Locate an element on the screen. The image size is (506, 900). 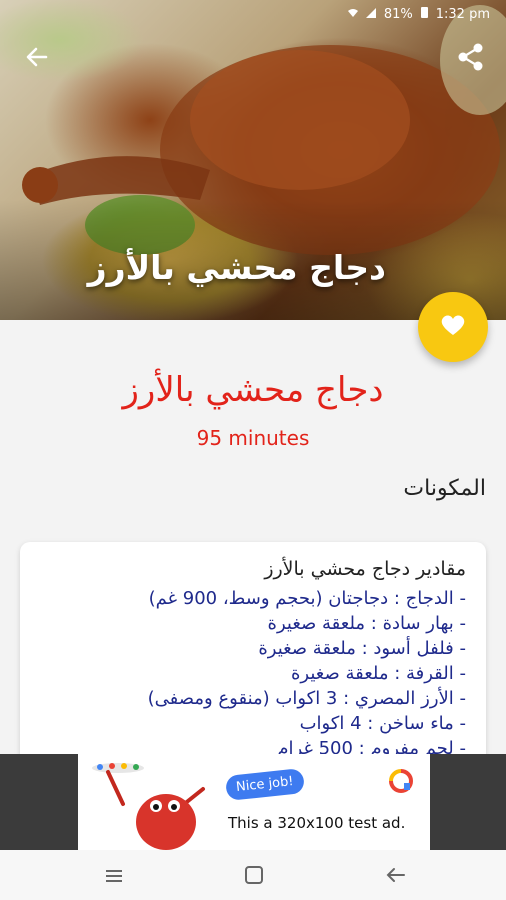
ad-badge: Nice job! is located at coordinates (264, 784).